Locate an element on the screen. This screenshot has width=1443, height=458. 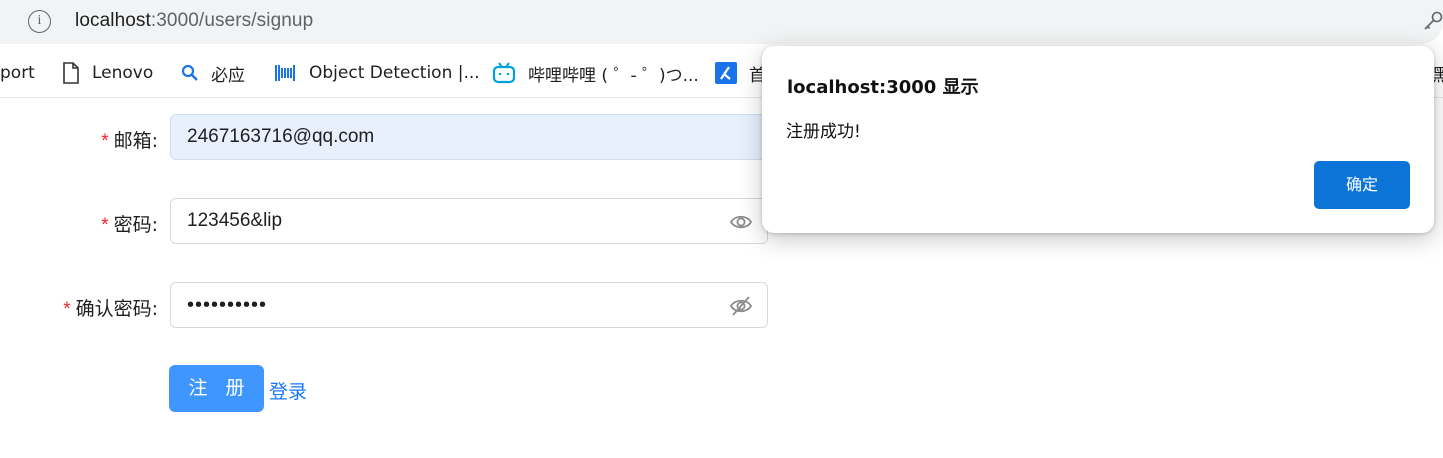
email-field: 2467163716@qq.com is located at coordinates (469, 137).